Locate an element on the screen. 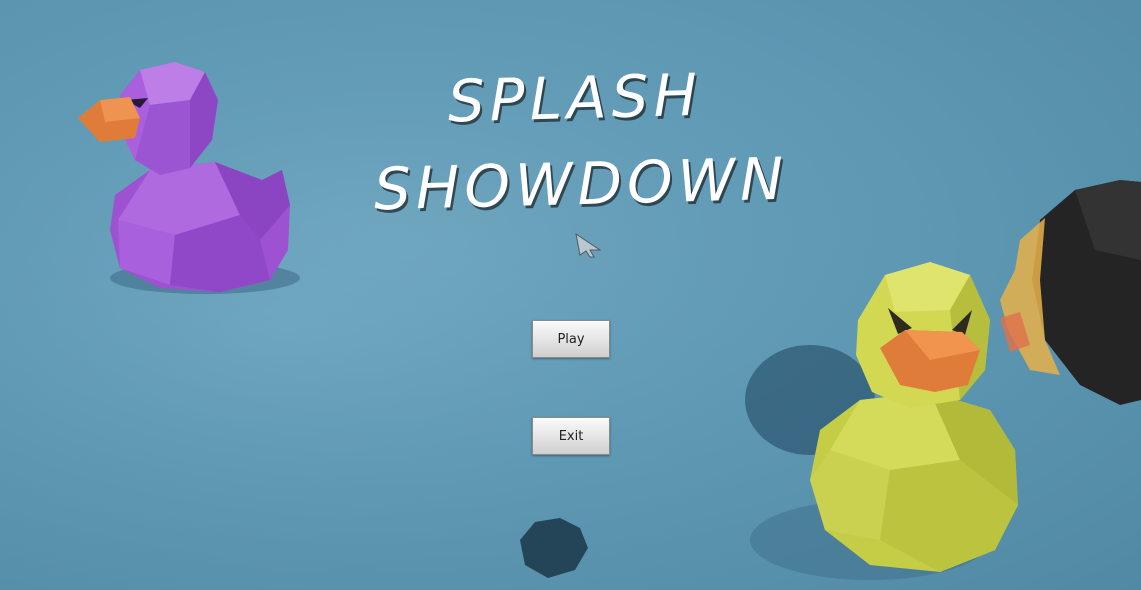 This screenshot has height=590, width=1141. exit-button: Exit is located at coordinates (571, 436).